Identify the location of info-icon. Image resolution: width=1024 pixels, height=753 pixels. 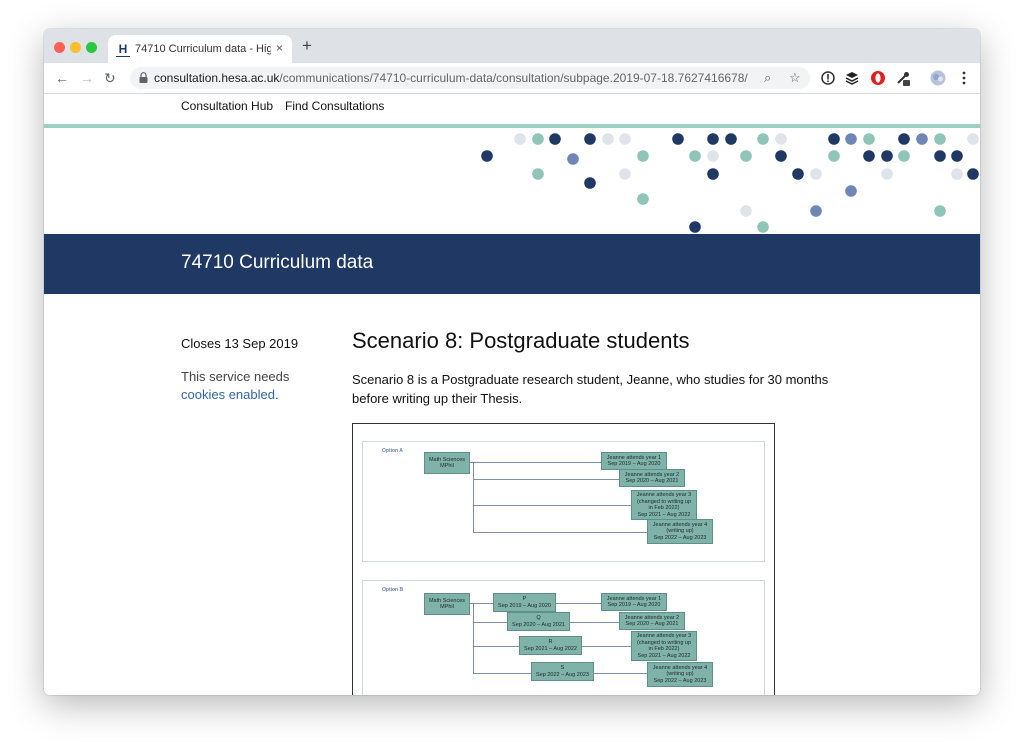
(828, 78).